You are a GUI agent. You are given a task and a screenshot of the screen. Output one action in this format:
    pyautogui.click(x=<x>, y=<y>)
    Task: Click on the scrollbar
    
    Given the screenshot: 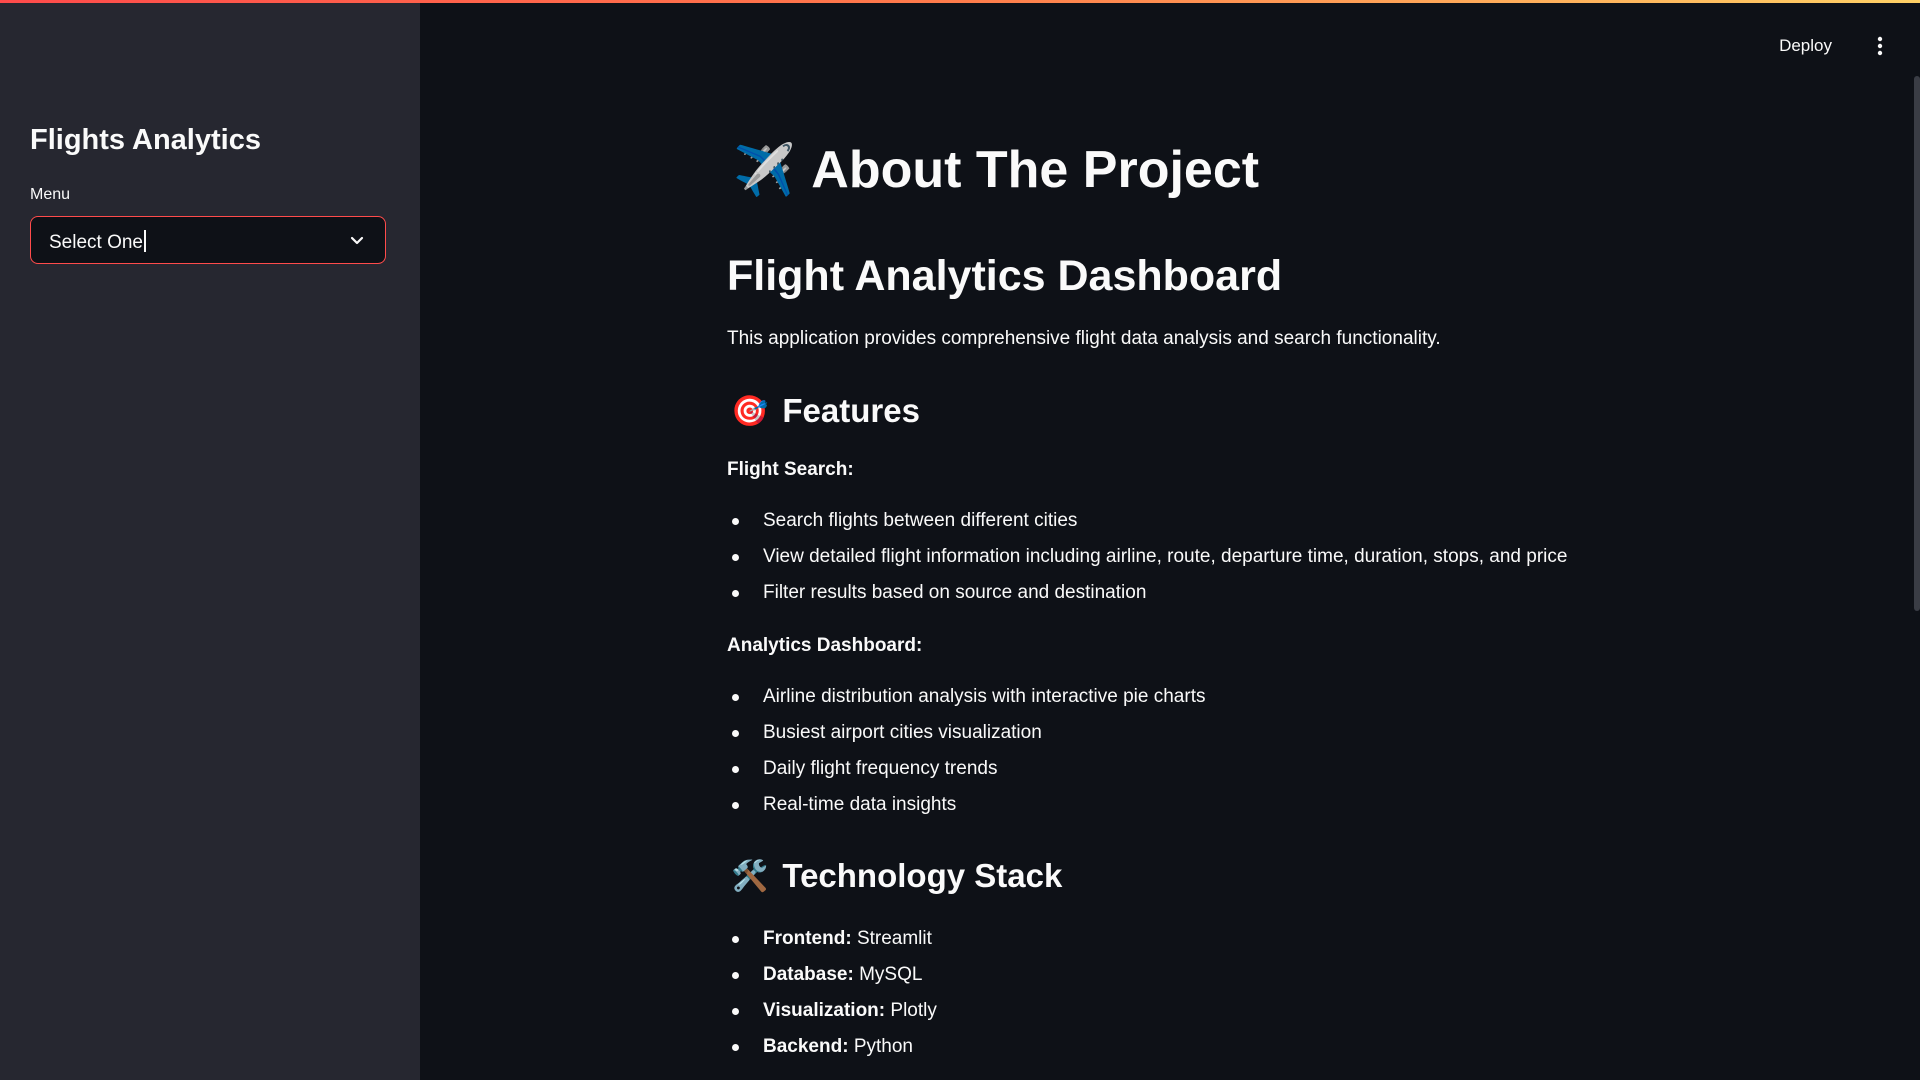 What is the action you would take?
    pyautogui.click(x=1917, y=540)
    